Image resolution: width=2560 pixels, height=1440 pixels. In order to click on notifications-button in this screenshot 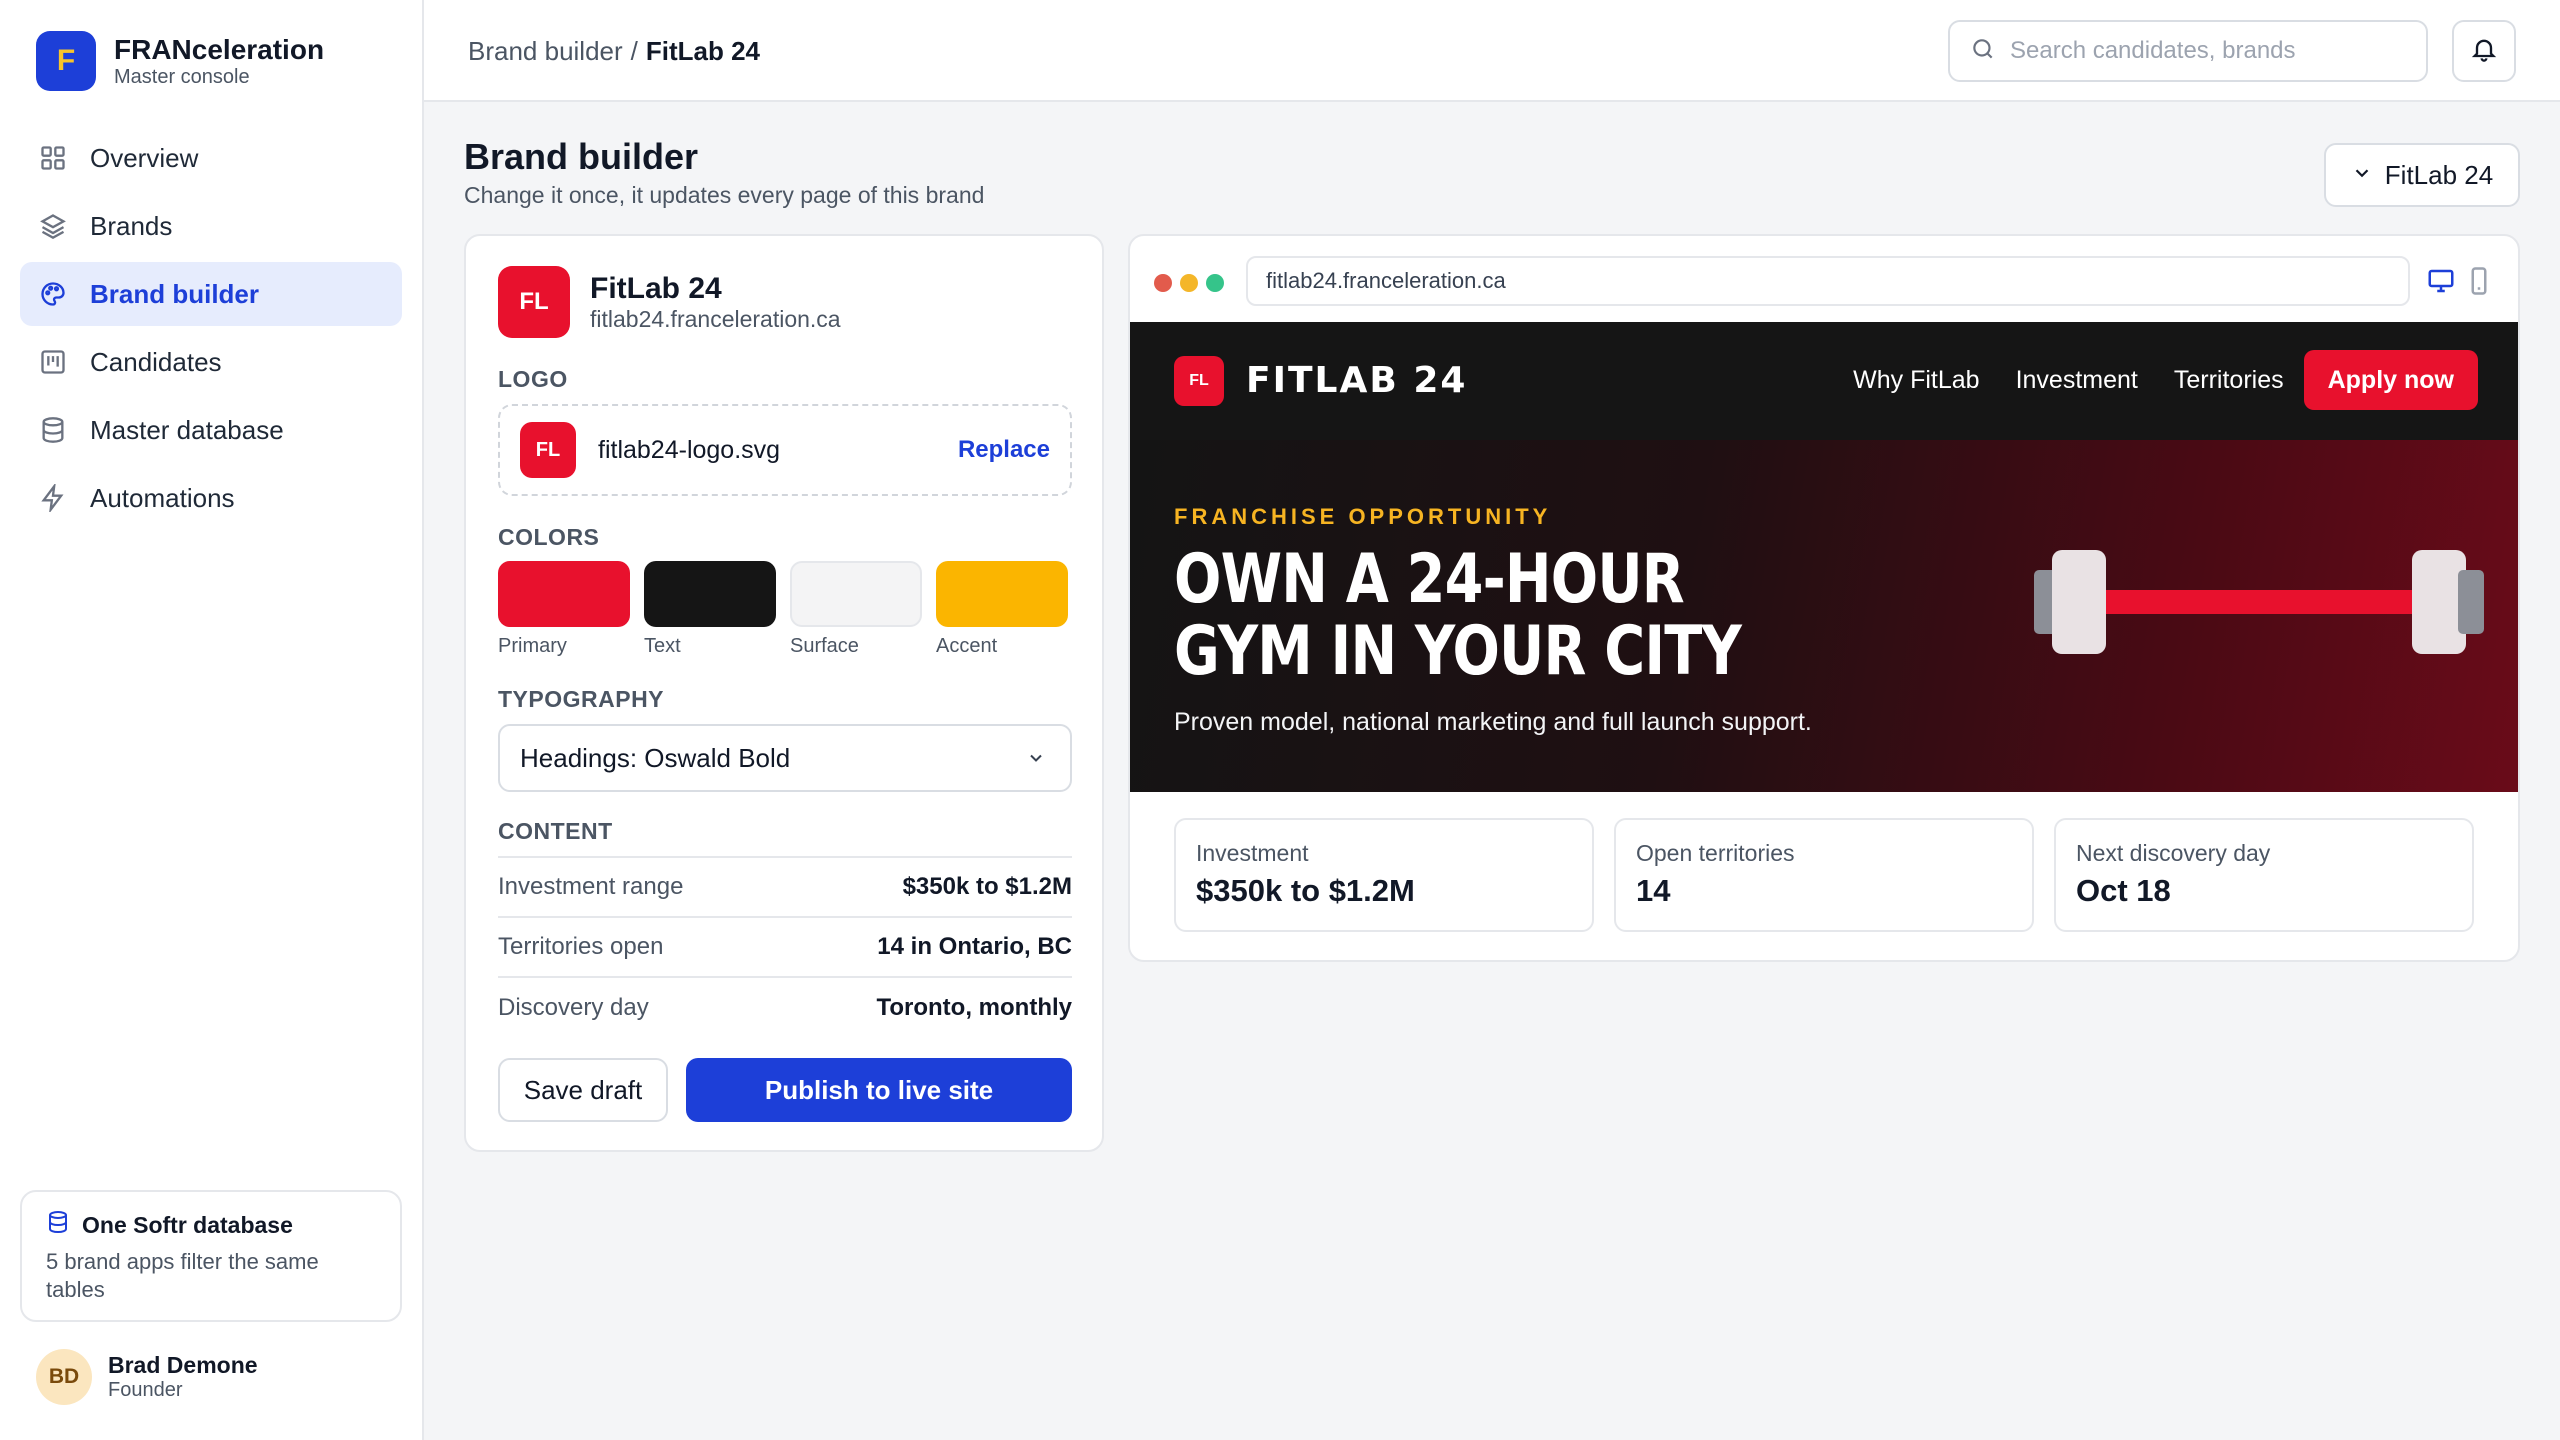, I will do `click(2484, 51)`.